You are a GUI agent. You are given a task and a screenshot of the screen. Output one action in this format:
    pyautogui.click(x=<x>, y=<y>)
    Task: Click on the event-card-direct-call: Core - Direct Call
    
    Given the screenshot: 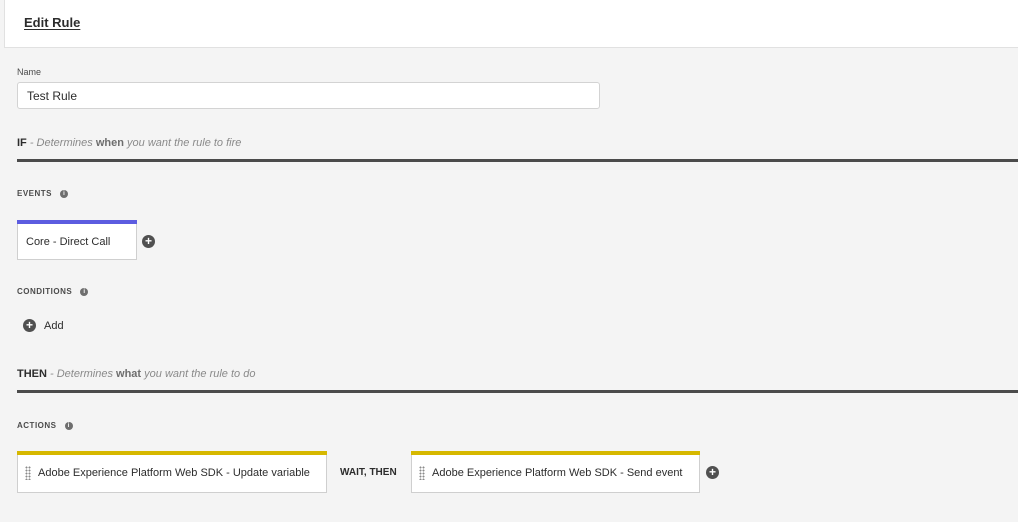 What is the action you would take?
    pyautogui.click(x=77, y=240)
    